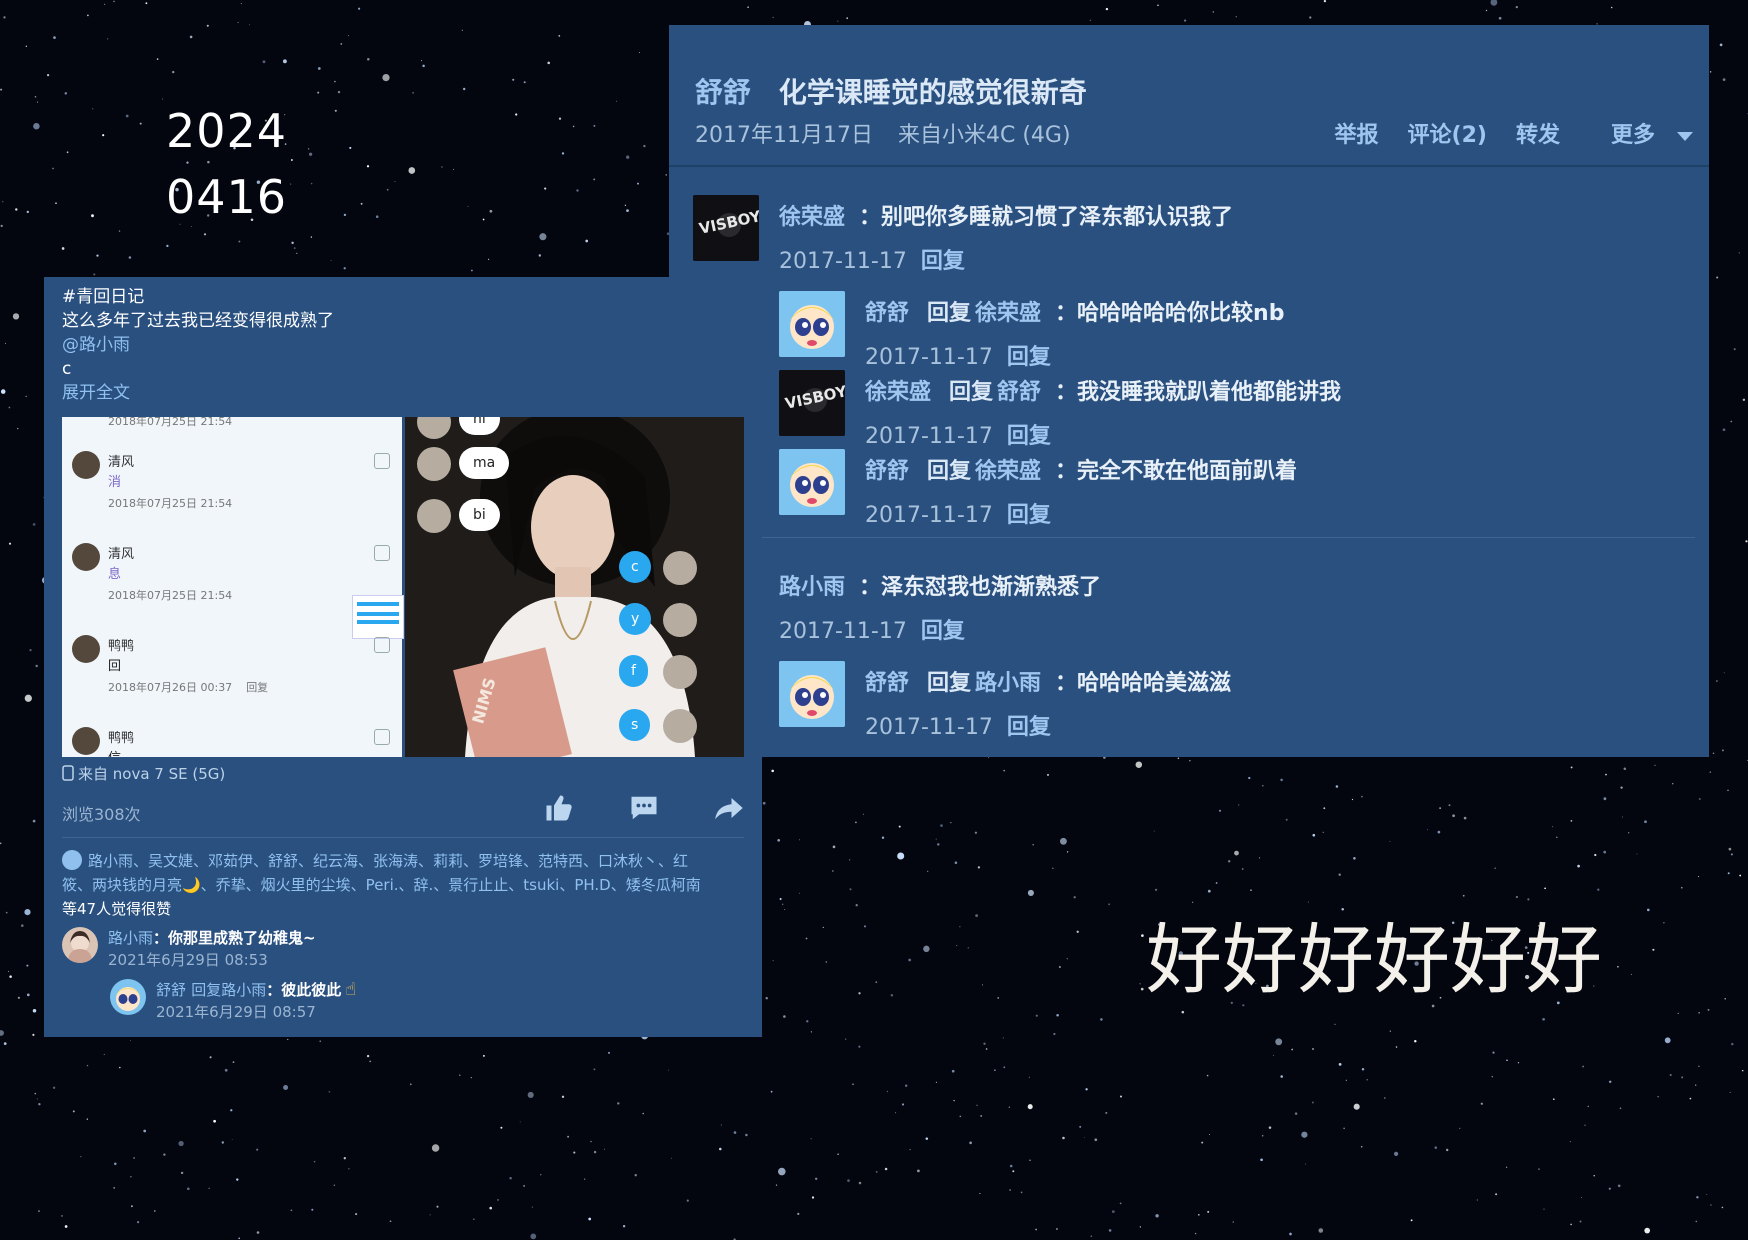  Describe the element at coordinates (1170, 313) in the screenshot. I see `comment-text: ：哈哈哈哈哈你比较nb` at that location.